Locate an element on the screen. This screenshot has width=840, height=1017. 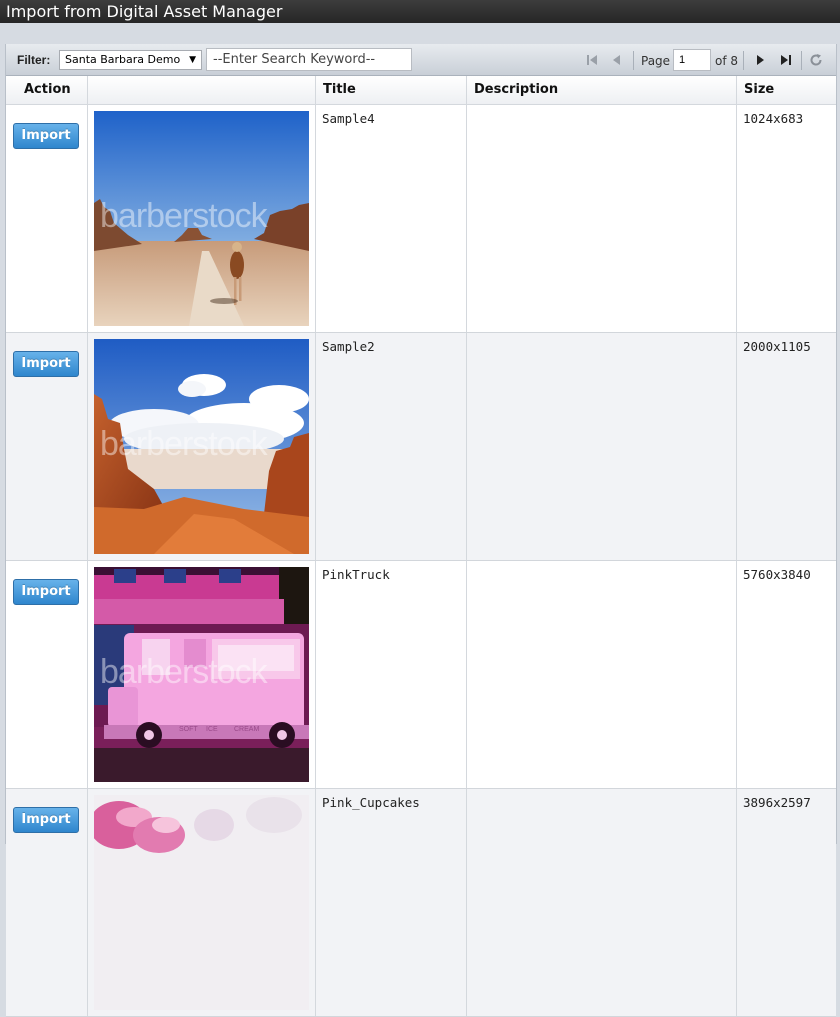
last-page-icon is located at coordinates (786, 60).